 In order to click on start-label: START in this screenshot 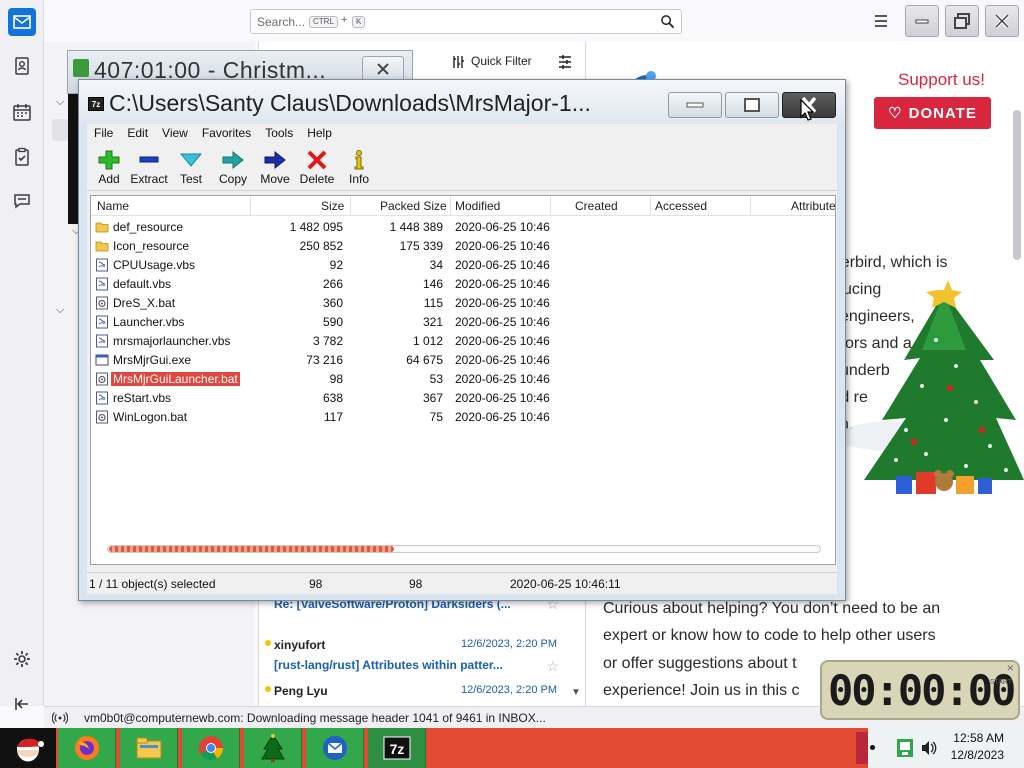, I will do `click(1001, 682)`.